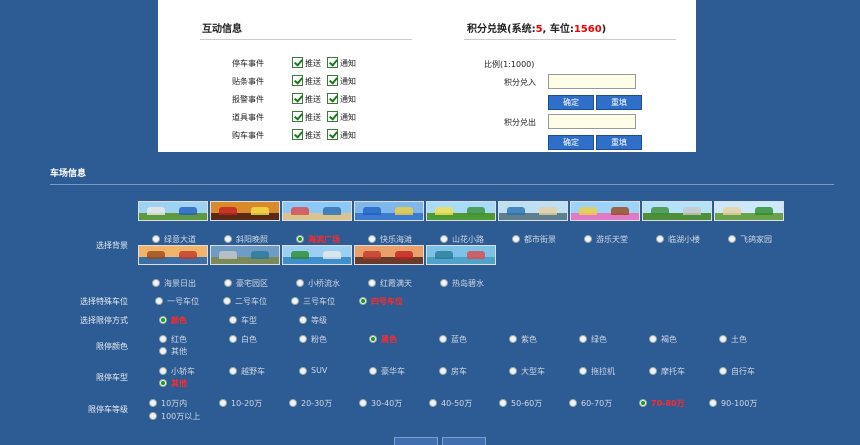  Describe the element at coordinates (249, 339) in the screenshot. I see `radio-label: 白色` at that location.